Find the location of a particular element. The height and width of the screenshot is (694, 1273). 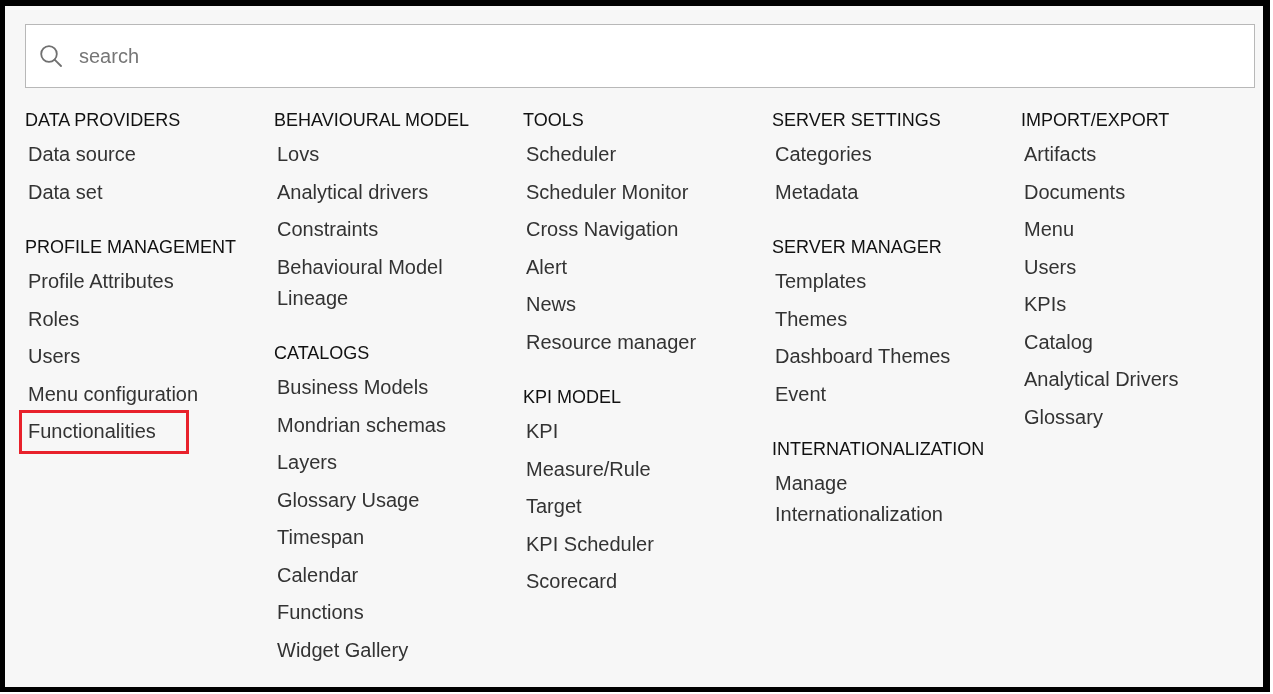

menu-link: Target is located at coordinates (552, 507).